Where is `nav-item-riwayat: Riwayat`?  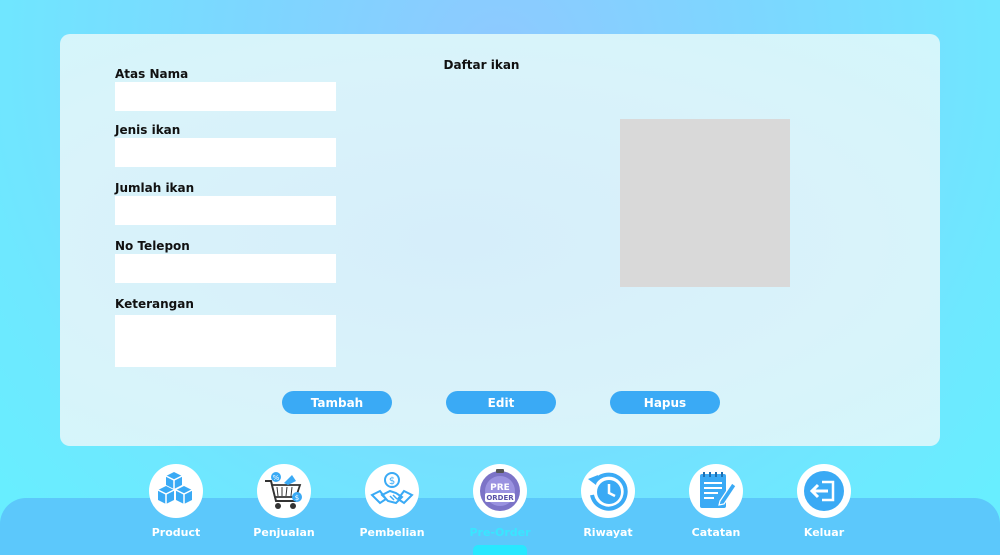
nav-item-riwayat: Riwayat is located at coordinates (608, 509).